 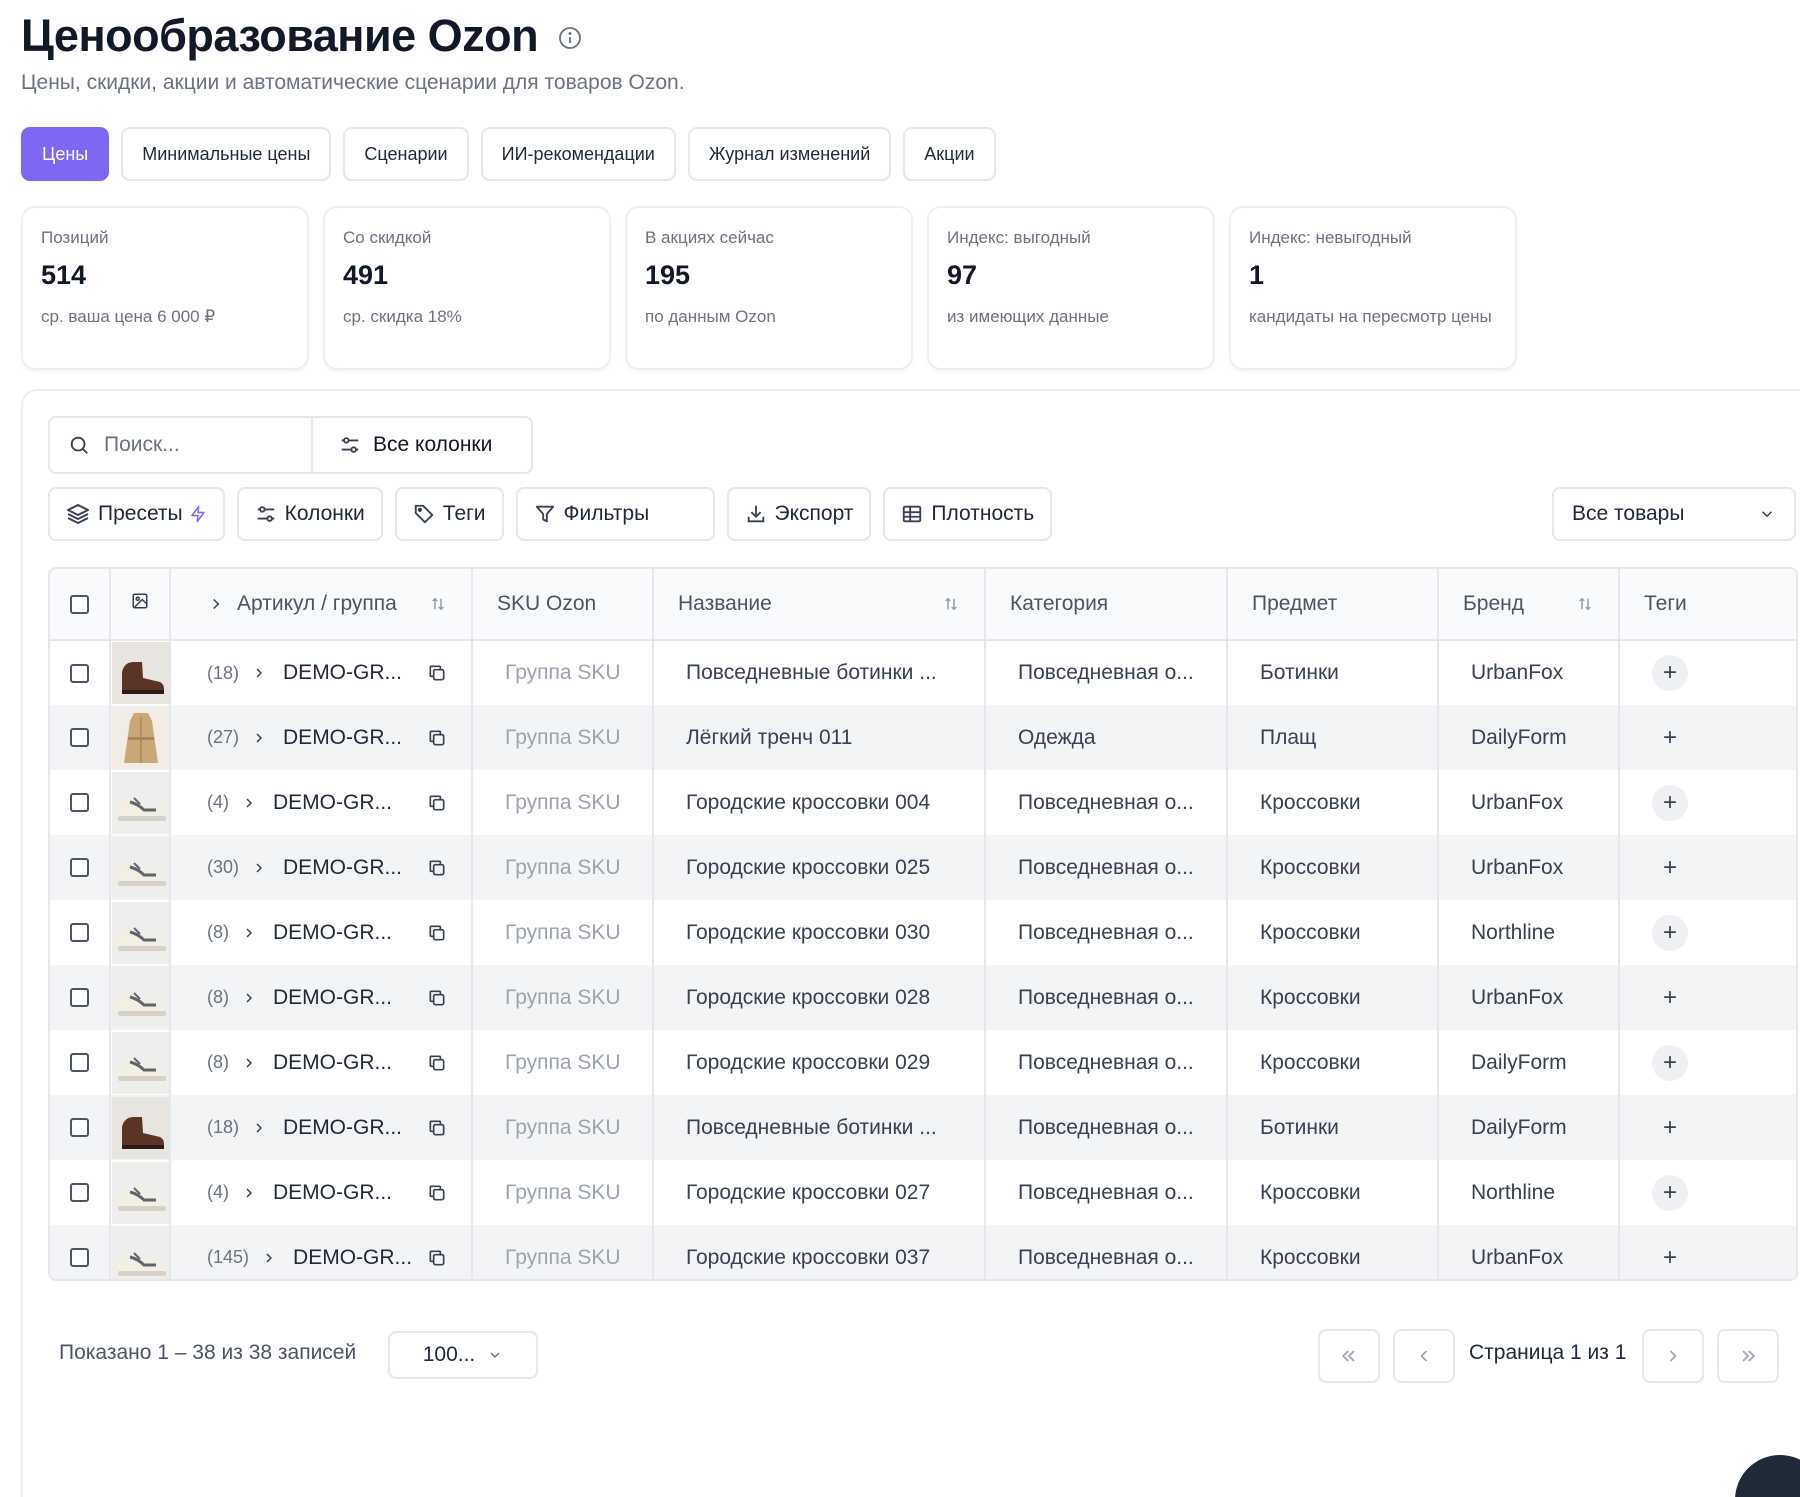 What do you see at coordinates (194, 445) in the screenshot?
I see `search-input` at bounding box center [194, 445].